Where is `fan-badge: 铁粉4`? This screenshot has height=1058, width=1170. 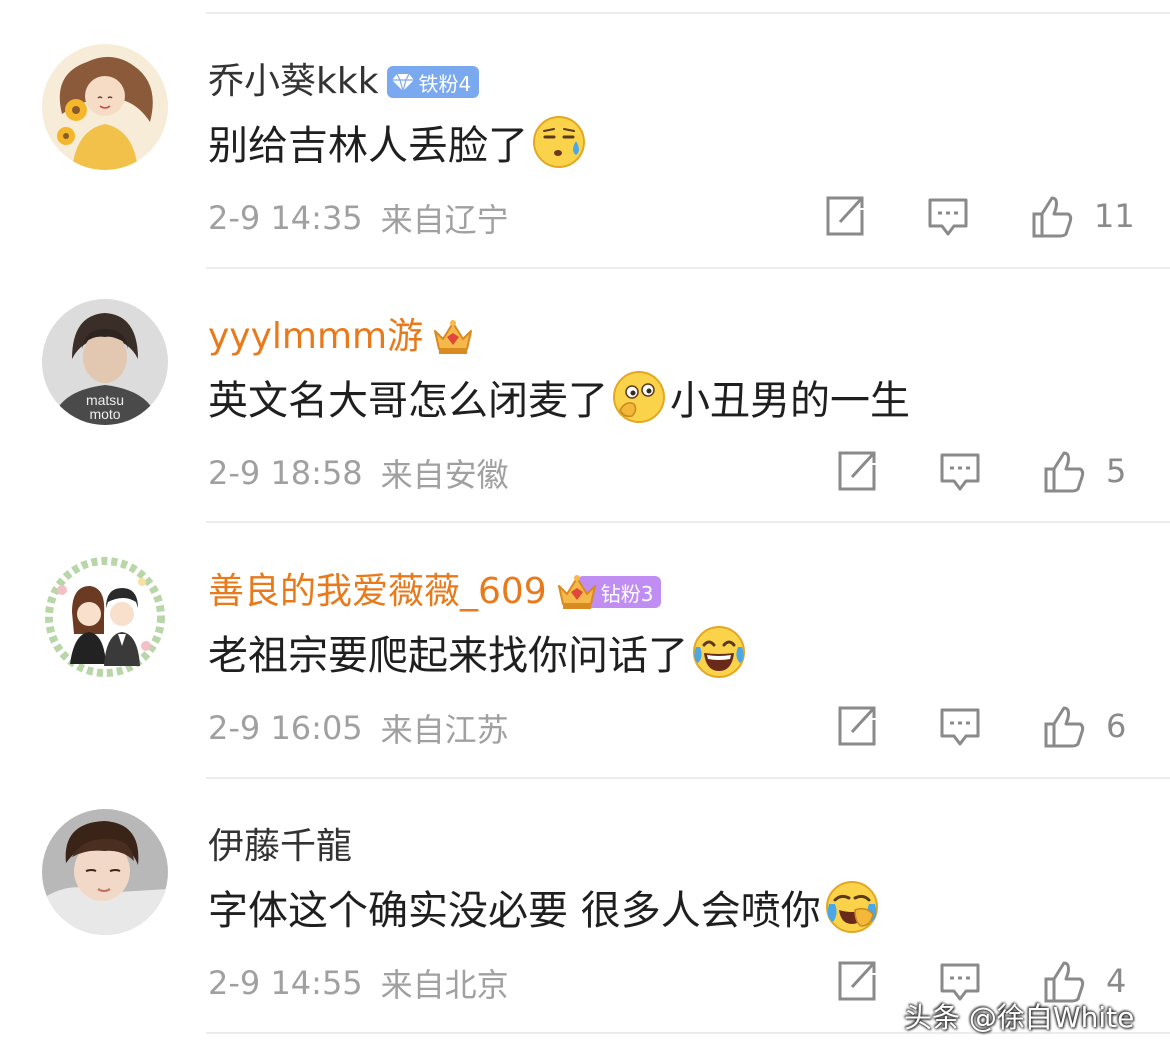
fan-badge: 铁粉4 is located at coordinates (433, 82).